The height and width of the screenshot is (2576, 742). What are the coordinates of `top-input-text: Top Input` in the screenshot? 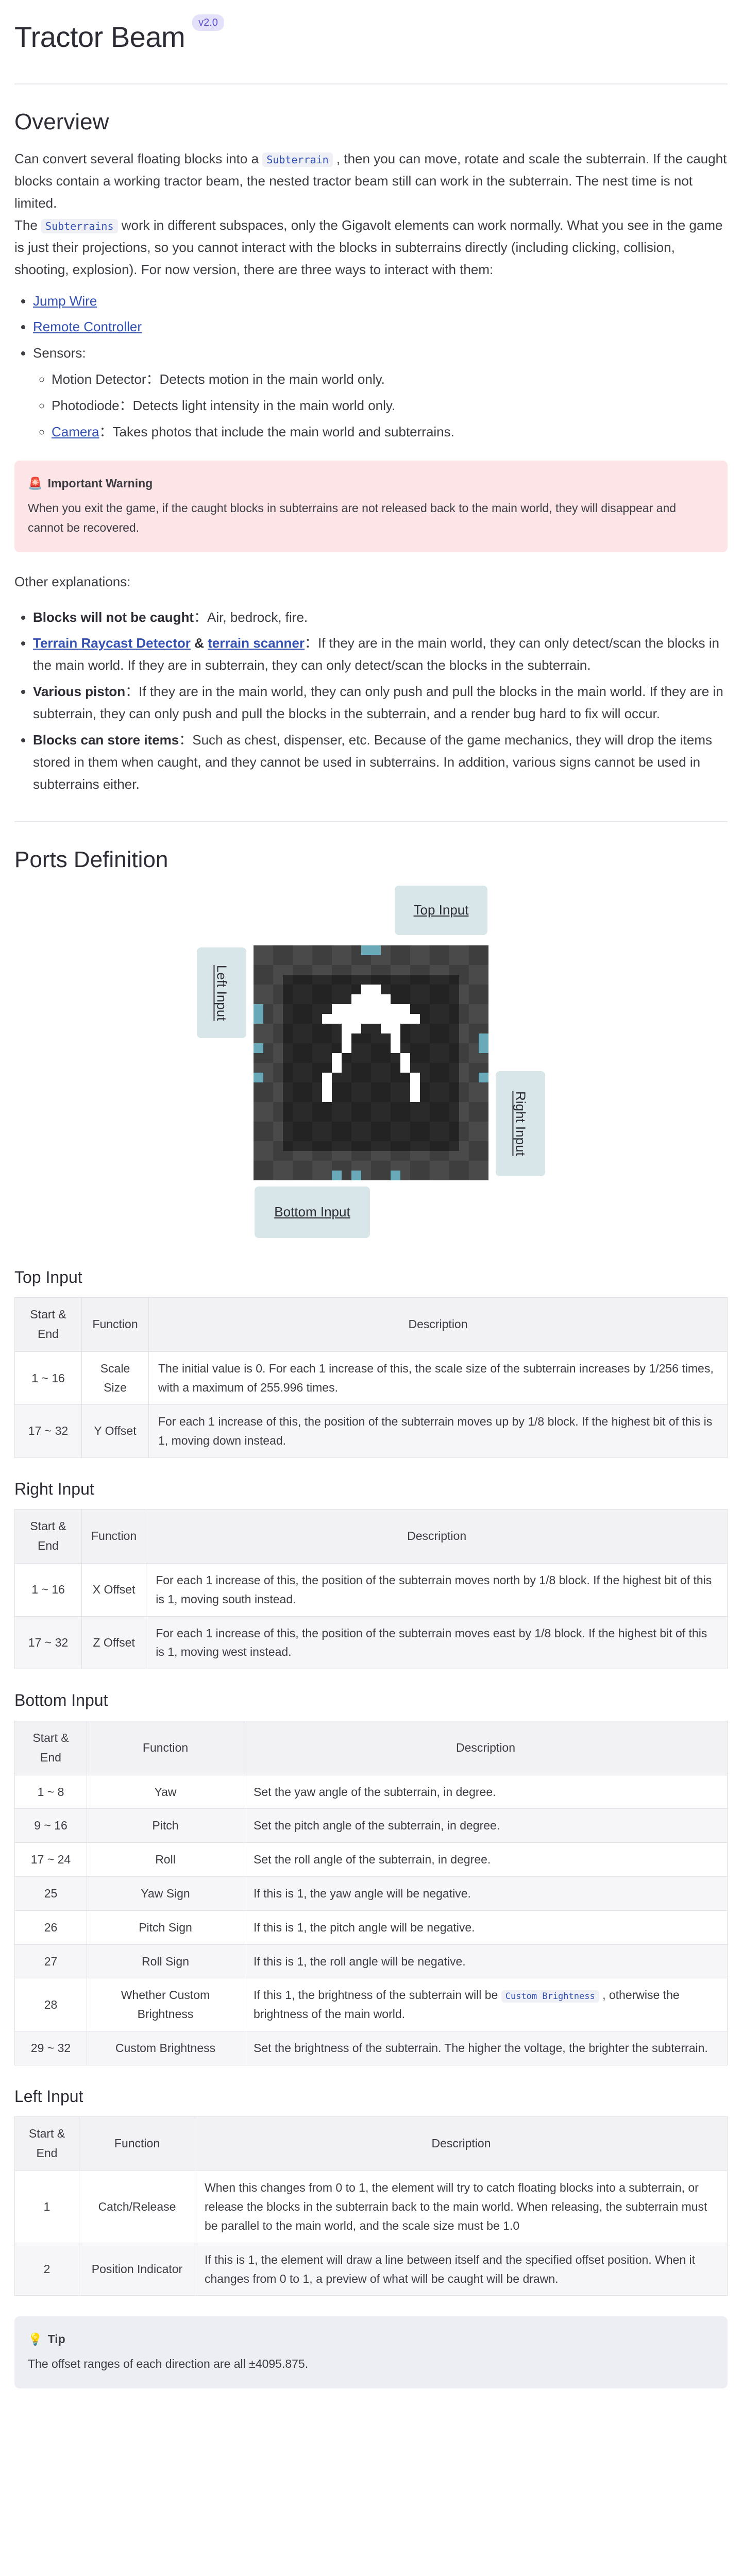 It's located at (441, 910).